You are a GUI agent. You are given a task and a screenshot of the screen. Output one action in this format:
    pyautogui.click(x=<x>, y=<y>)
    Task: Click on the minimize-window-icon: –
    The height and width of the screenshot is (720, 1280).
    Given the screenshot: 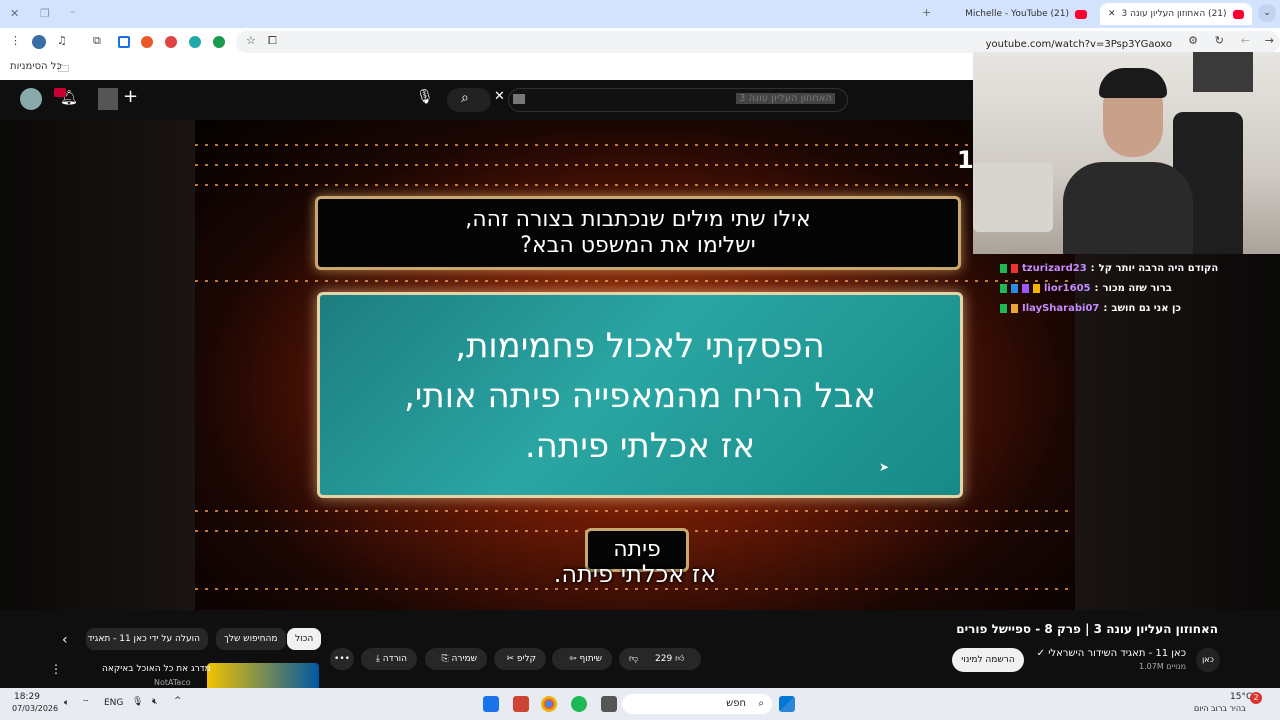 What is the action you would take?
    pyautogui.click(x=73, y=11)
    